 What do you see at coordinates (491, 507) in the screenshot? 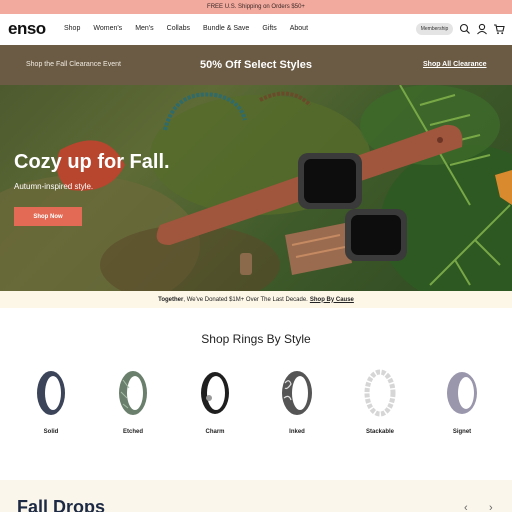
I see `chevron-right-icon: ›` at bounding box center [491, 507].